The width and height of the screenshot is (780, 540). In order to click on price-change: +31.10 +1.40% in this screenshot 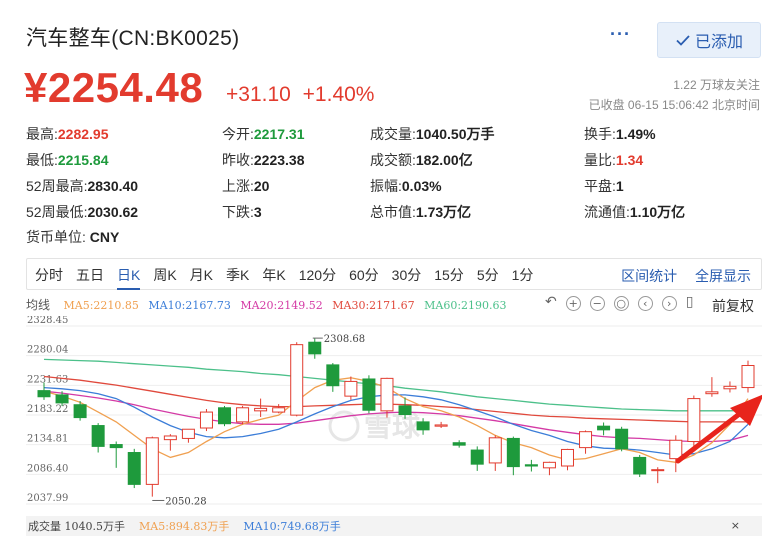, I will do `click(300, 95)`.